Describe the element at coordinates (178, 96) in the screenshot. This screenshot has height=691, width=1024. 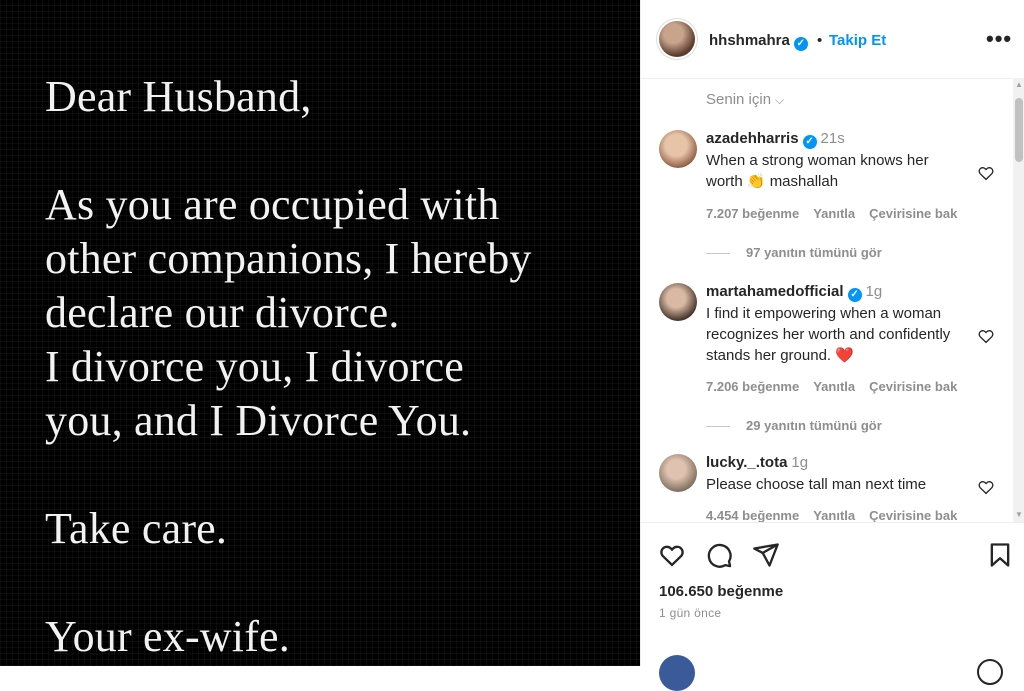
I see `post-line: Dear Husband,` at that location.